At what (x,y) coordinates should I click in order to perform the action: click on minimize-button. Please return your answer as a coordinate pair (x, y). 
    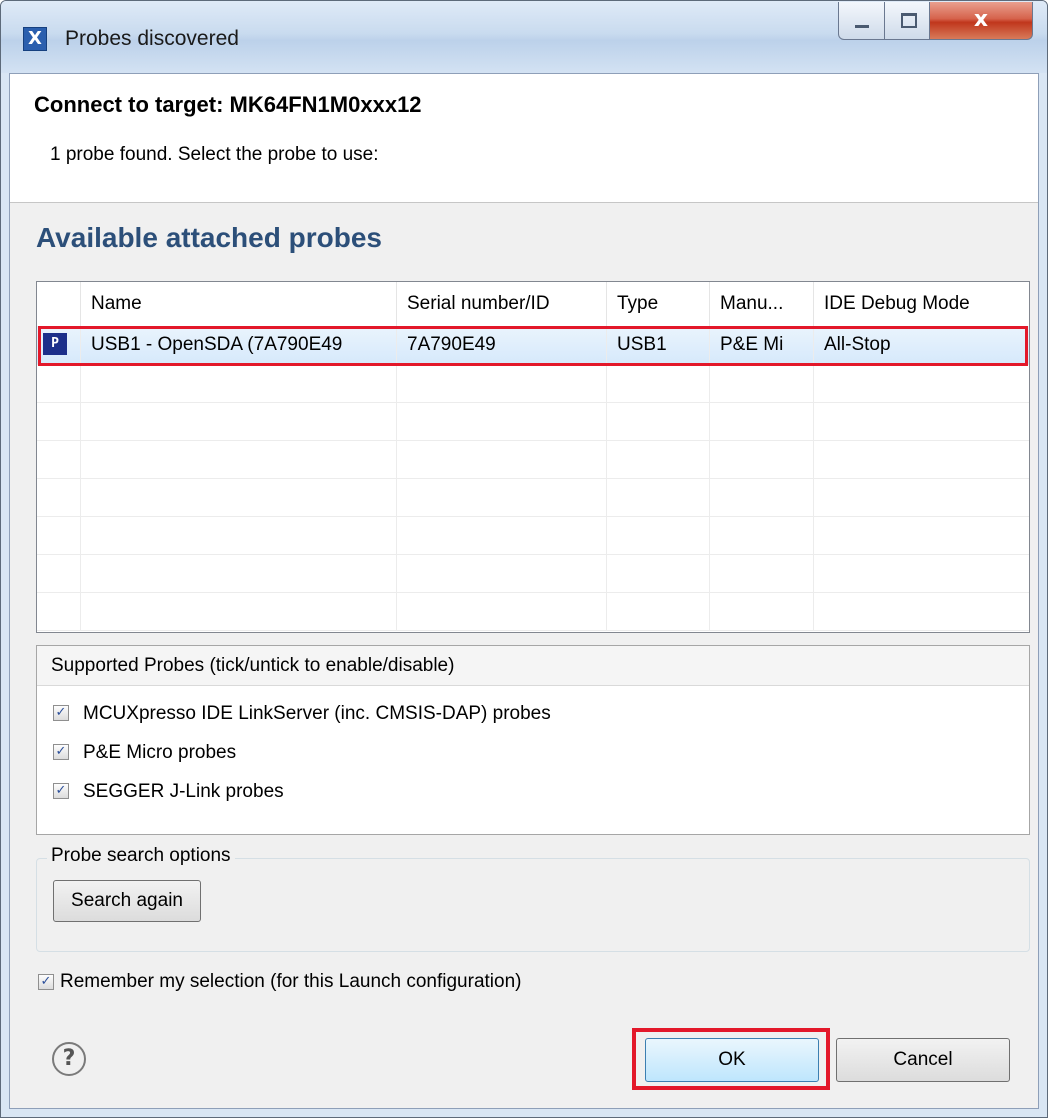
    Looking at the image, I should click on (861, 21).